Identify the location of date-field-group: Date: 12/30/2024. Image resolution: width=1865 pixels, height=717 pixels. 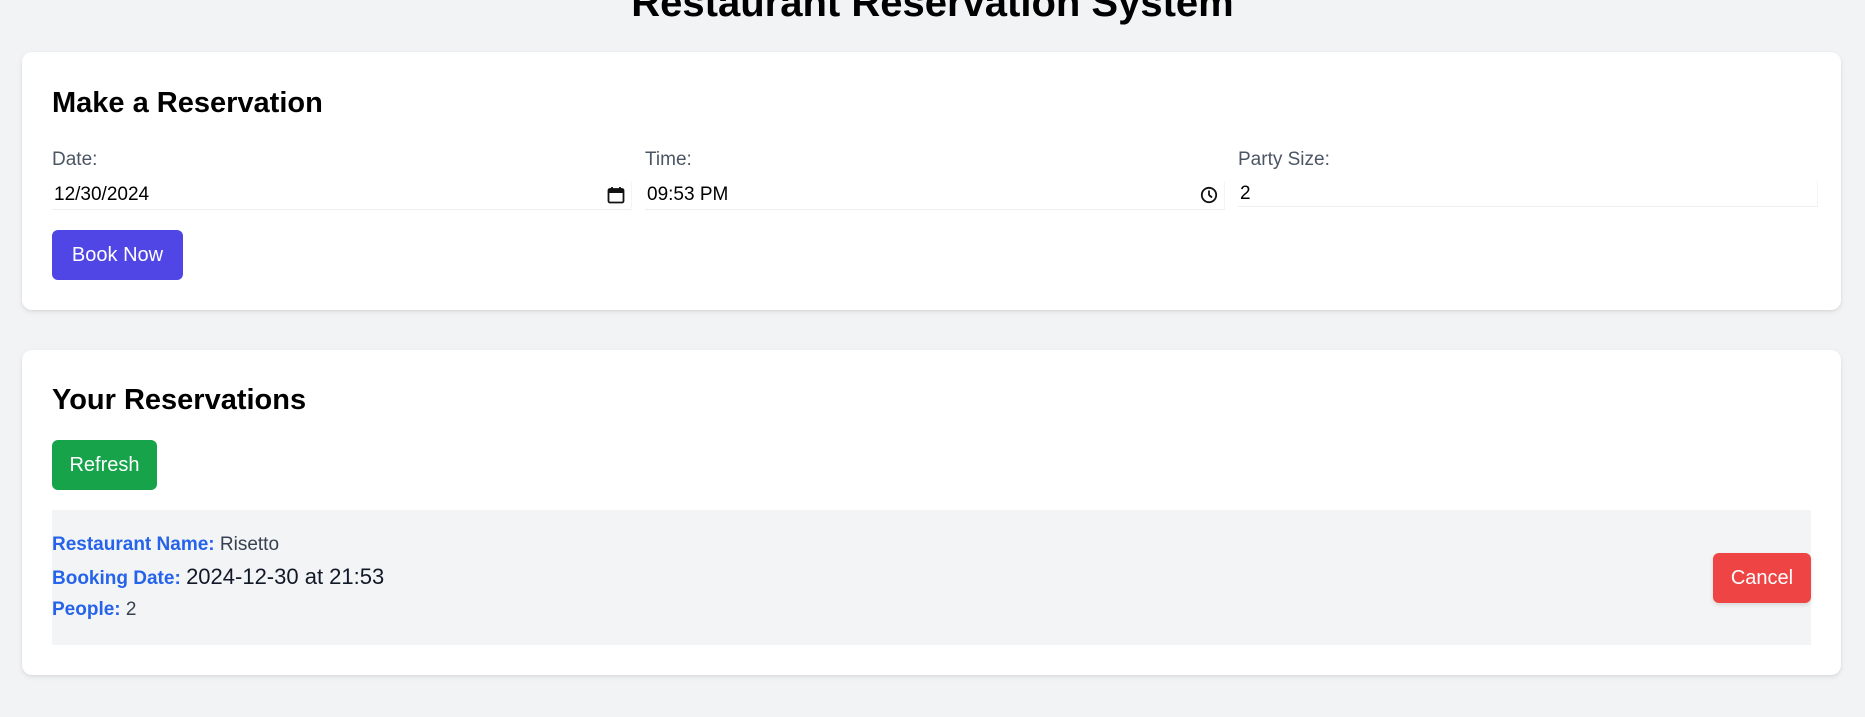
(342, 179).